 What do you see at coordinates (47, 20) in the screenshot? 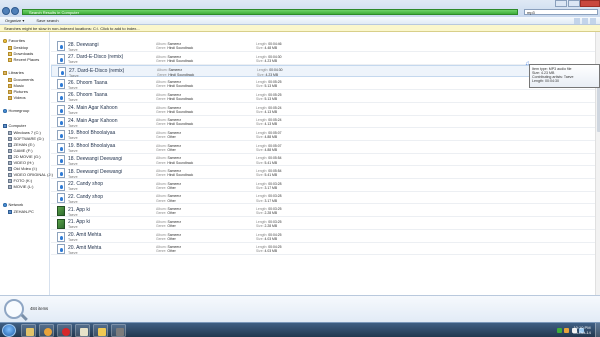
I see `save-search-button: Save search` at bounding box center [47, 20].